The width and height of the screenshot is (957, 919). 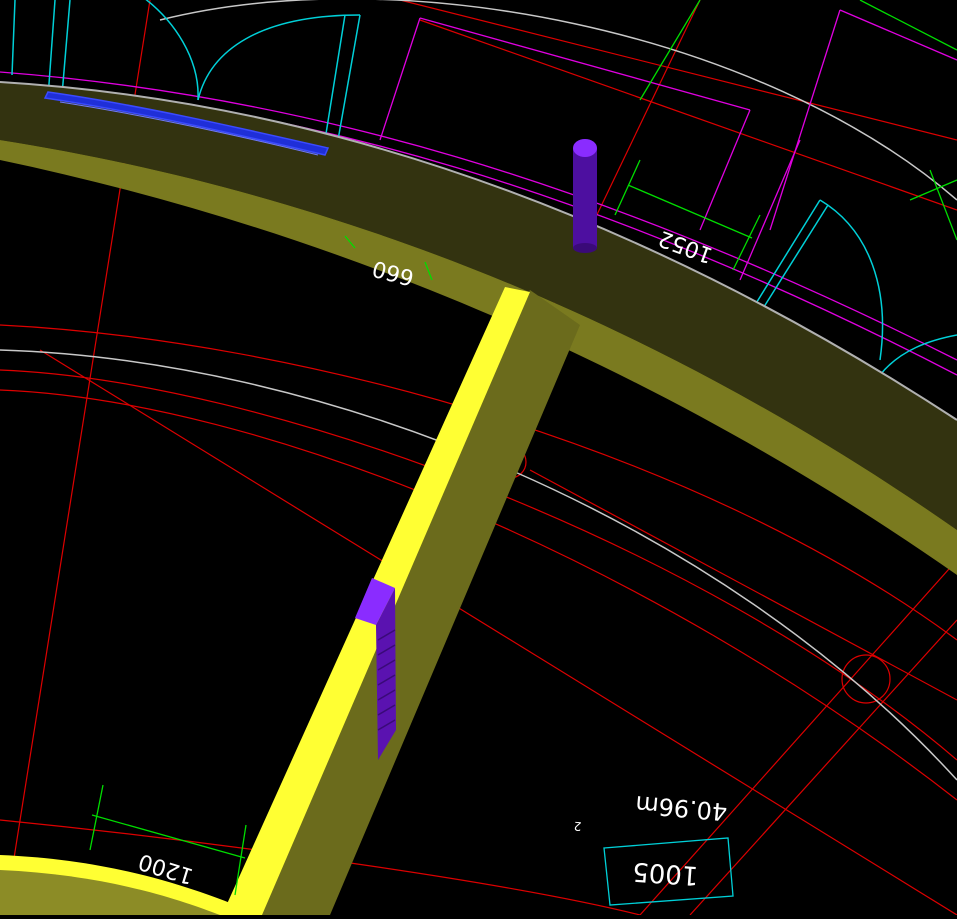 I want to click on pipe-column-top, so click(x=585, y=148).